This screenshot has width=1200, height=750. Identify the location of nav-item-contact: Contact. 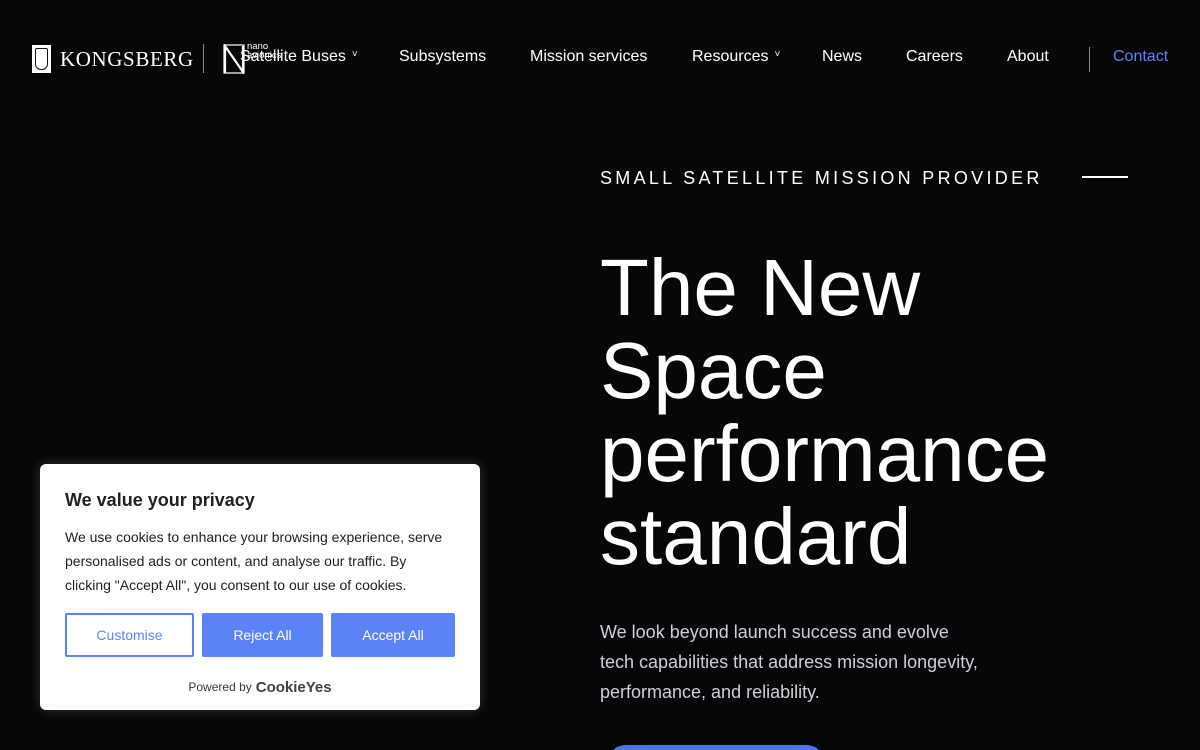
(1140, 59).